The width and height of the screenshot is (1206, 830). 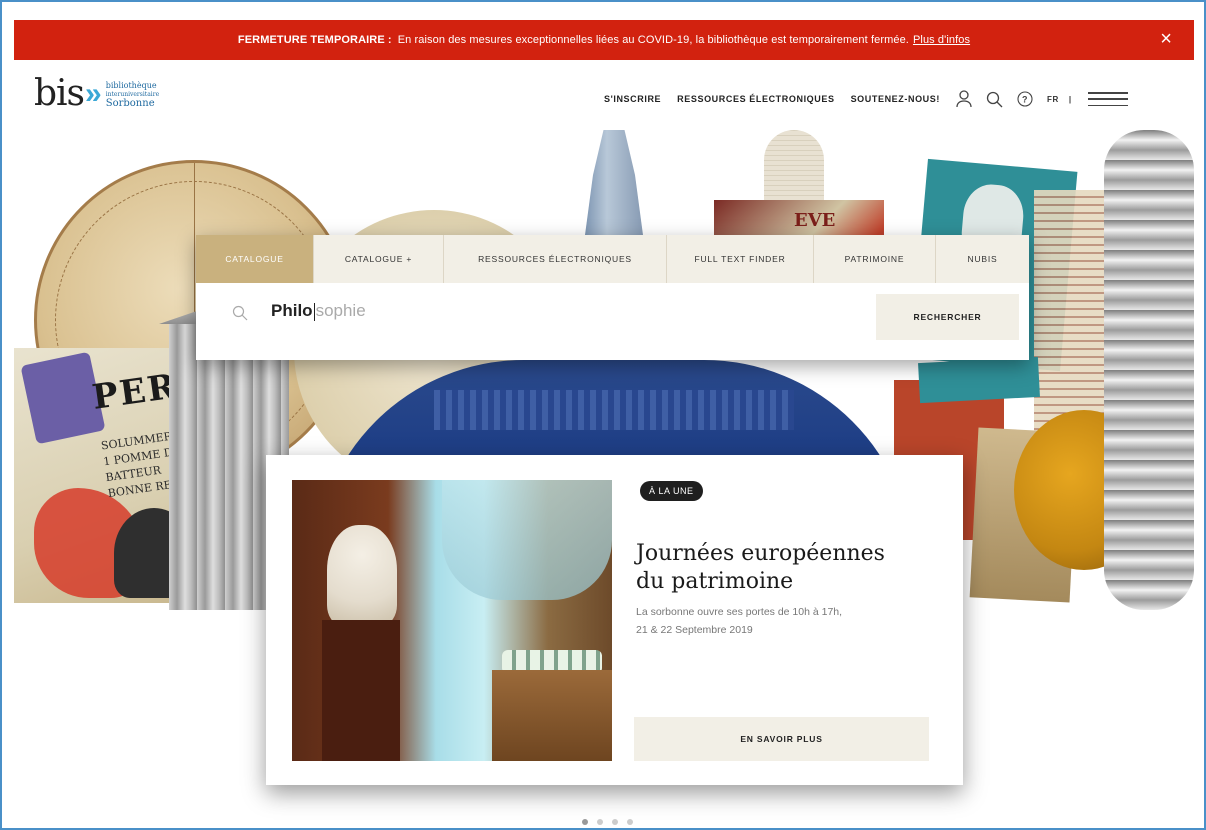 What do you see at coordinates (895, 99) in the screenshot?
I see `nav-support-link: SOUTENEZ-NOUS!` at bounding box center [895, 99].